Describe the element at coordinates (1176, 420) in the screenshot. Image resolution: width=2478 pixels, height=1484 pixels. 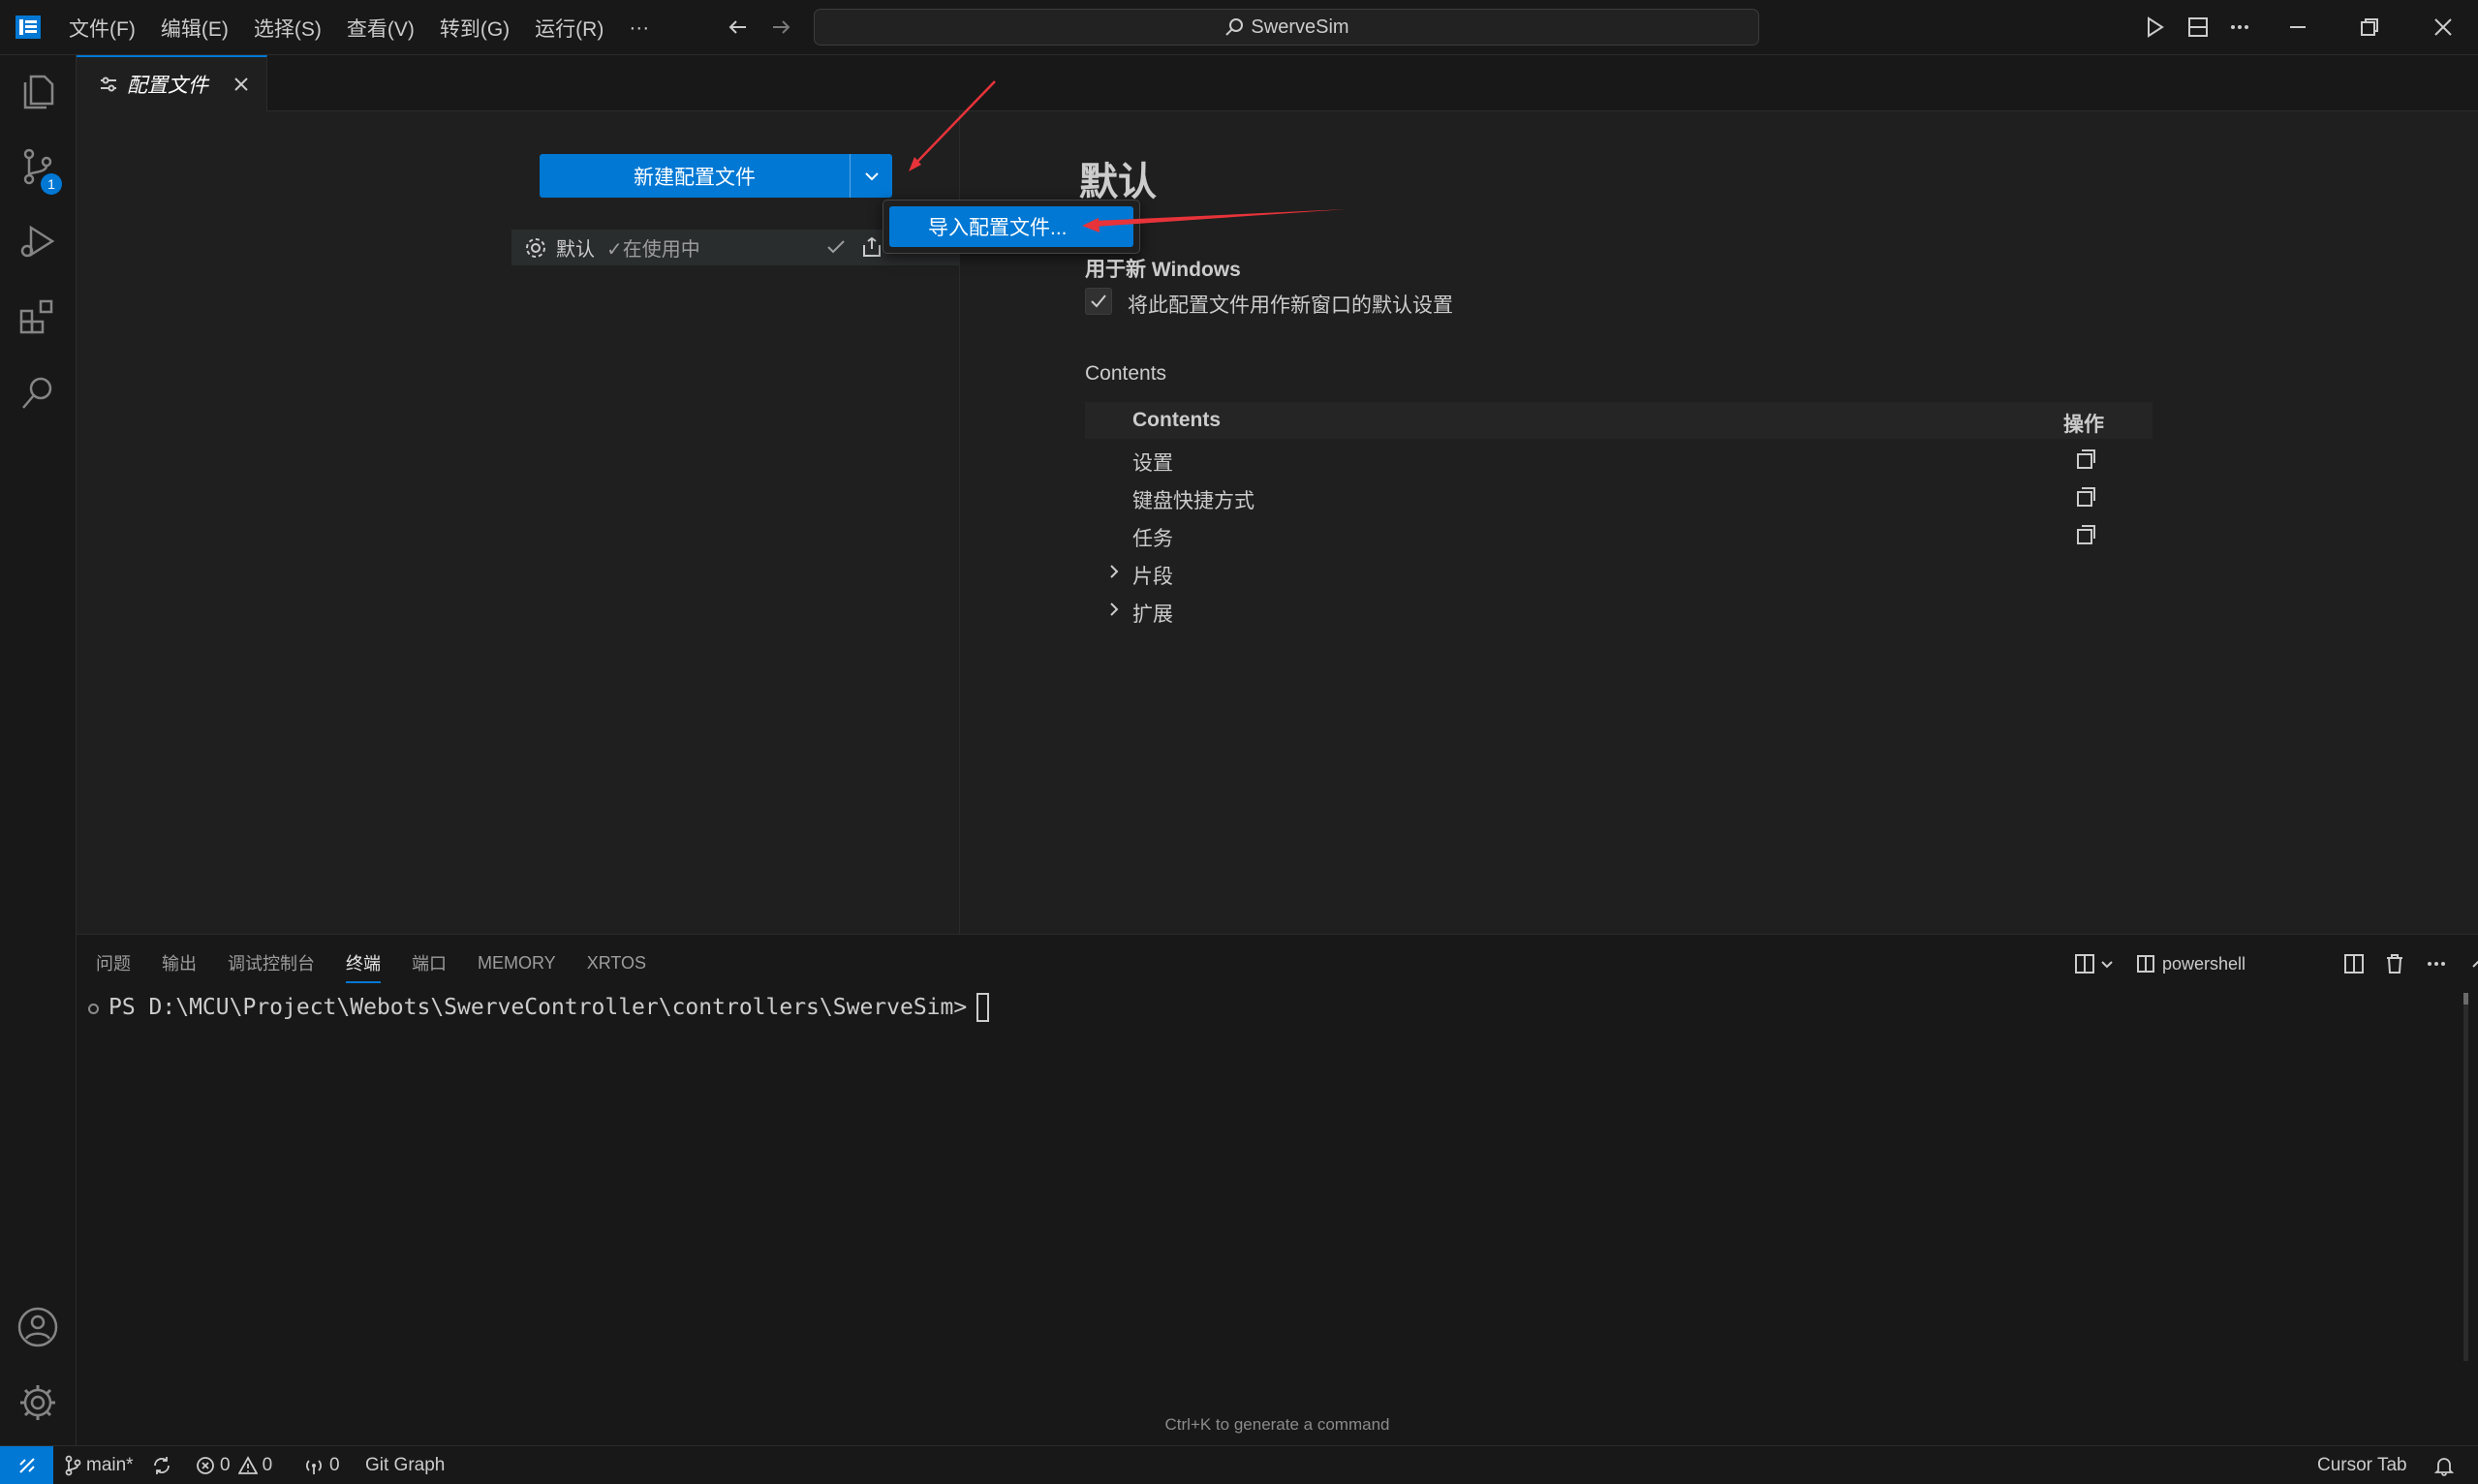
I see `col-contents: Contents` at that location.